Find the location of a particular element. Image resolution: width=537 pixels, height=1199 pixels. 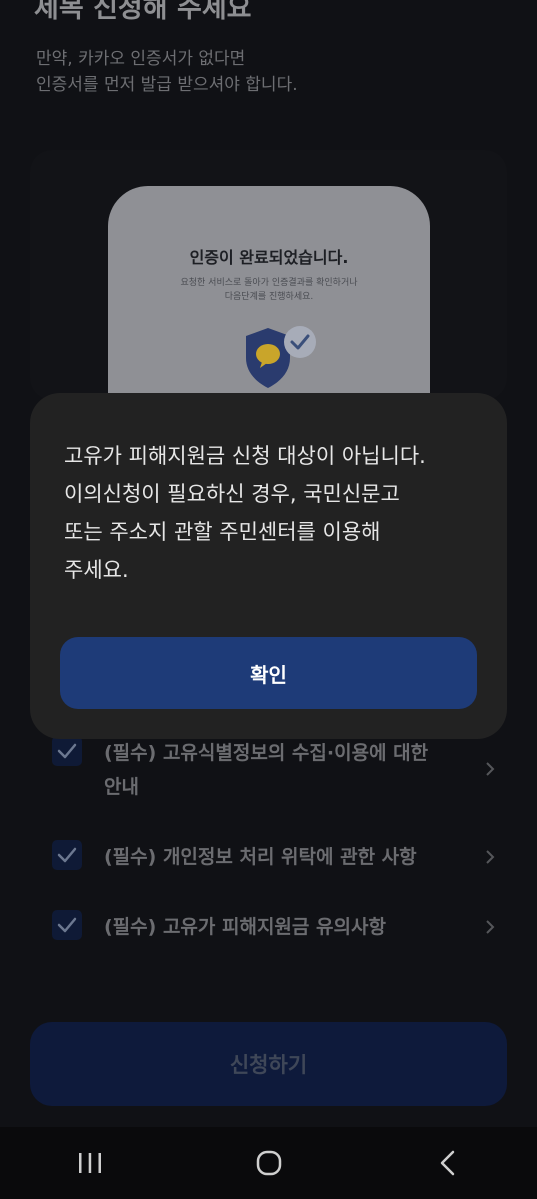

home-icon is located at coordinates (269, 1163).